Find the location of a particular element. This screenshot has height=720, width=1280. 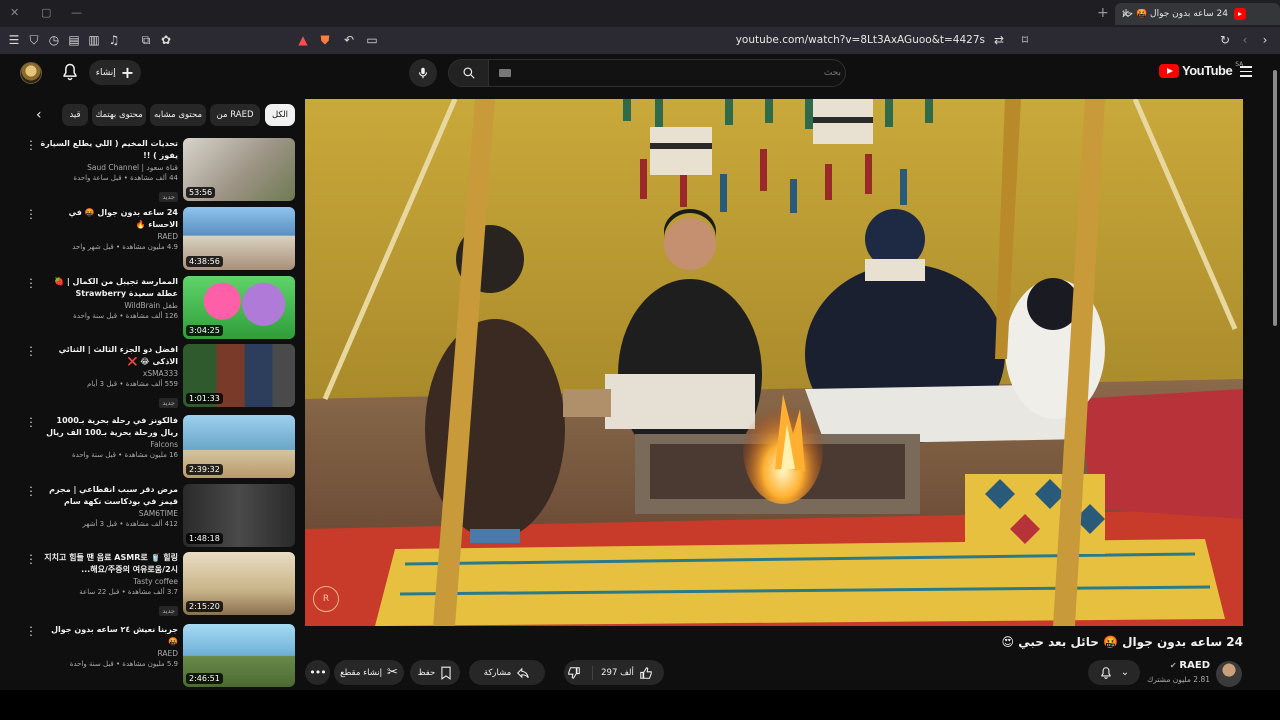

recommendation-title: جربنا نعيش ٢٤ ساعه بدون جوال 🤬 is located at coordinates (109, 636).